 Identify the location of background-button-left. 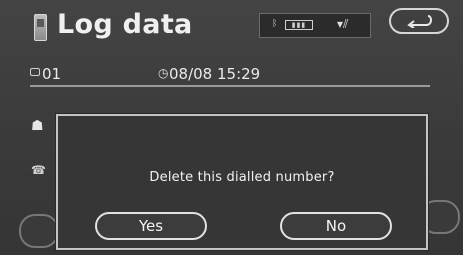
(39, 231).